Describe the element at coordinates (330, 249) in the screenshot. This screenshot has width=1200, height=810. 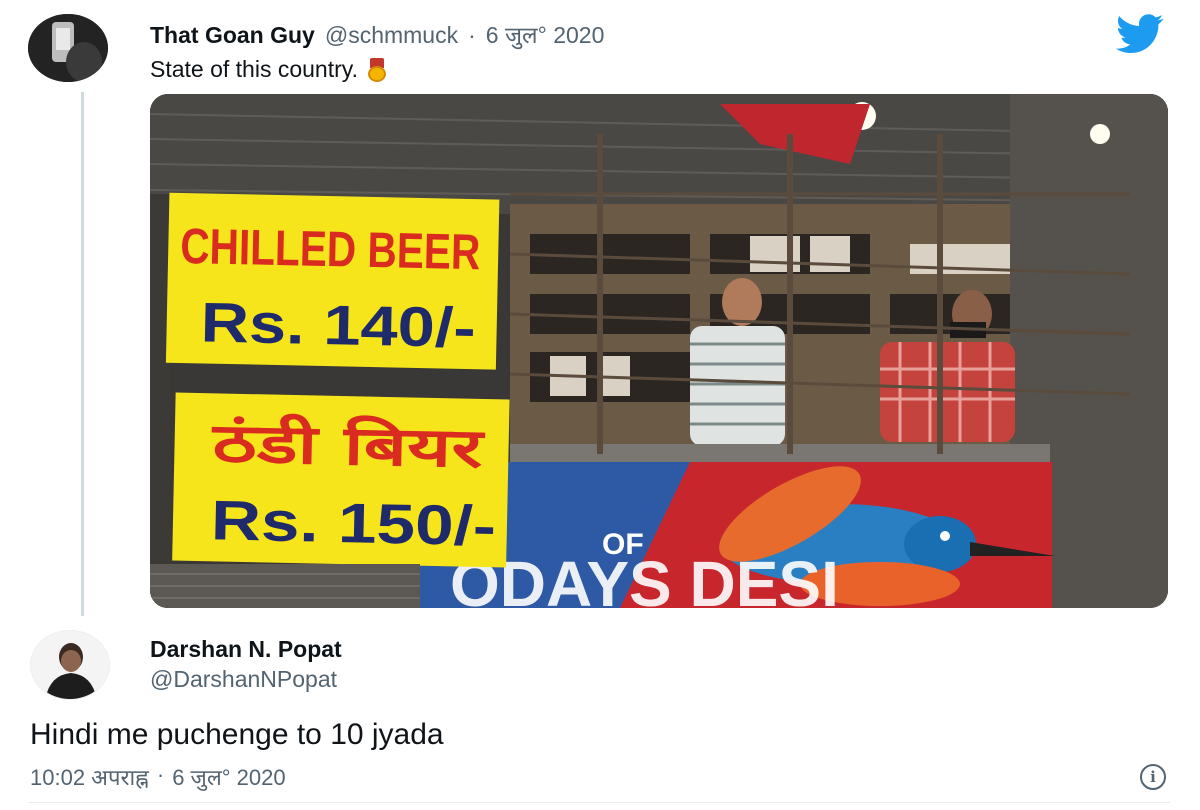
I see `sign-english-line1: CHILLED BEER` at that location.